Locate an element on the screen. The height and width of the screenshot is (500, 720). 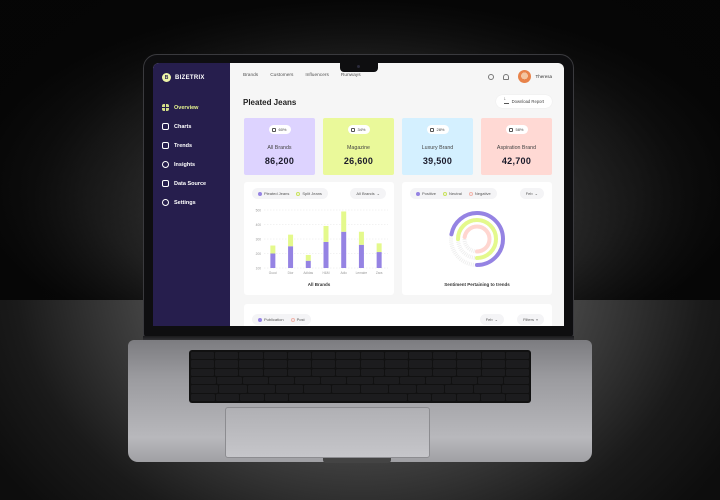
radial-arc-negative is located at coordinates (477, 239).